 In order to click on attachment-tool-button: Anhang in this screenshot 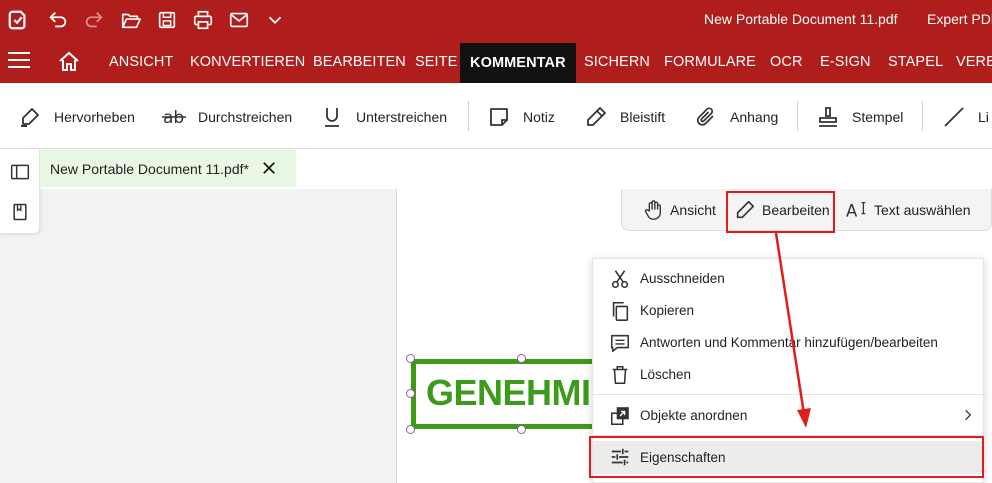, I will do `click(736, 117)`.